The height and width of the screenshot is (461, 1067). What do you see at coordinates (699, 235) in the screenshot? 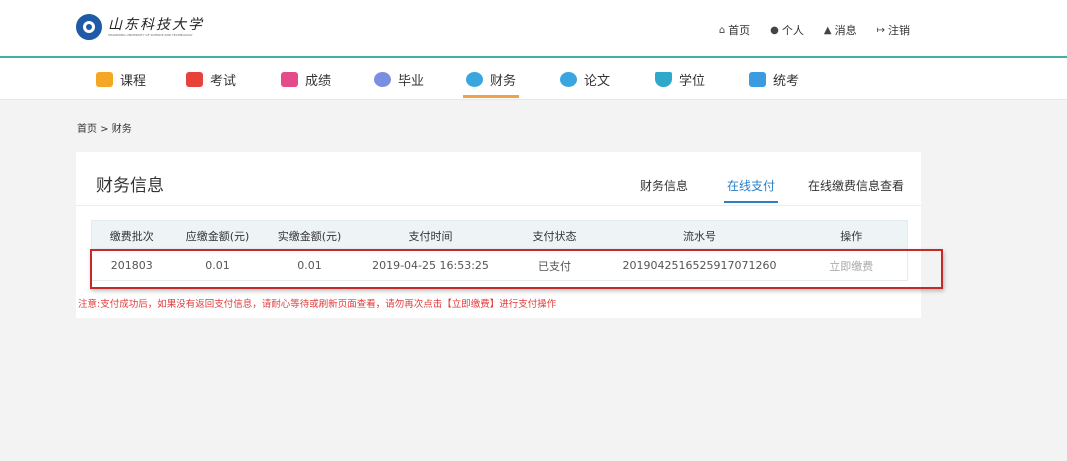
I see `column-header: 流水号` at bounding box center [699, 235].